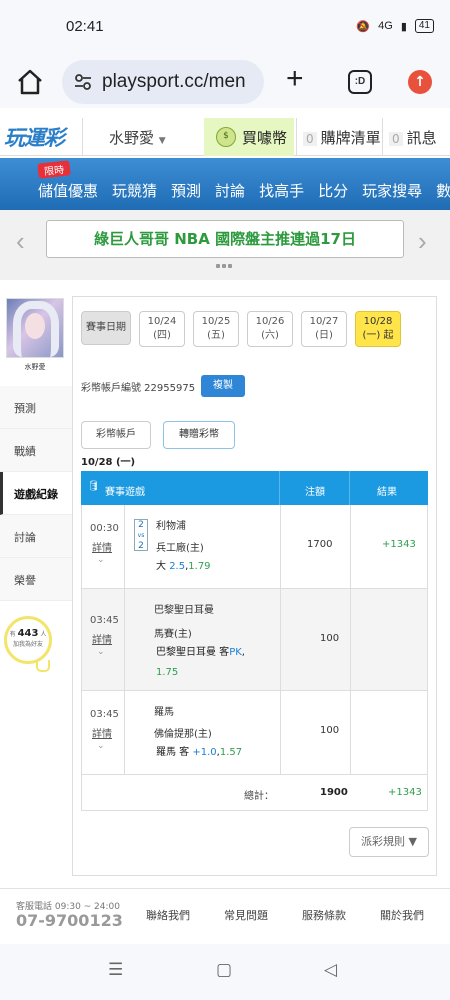 This screenshot has width=450, height=1000. Describe the element at coordinates (28, 640) in the screenshot. I see `add-friend-bulb: 有 443 人 加我為好友` at that location.